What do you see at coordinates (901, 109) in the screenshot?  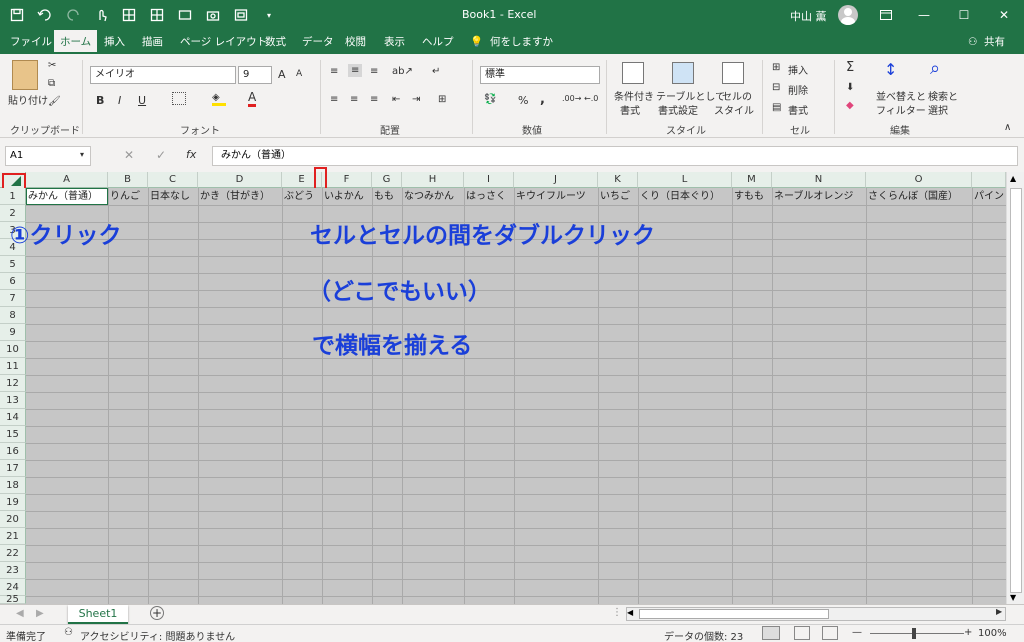 I see `sort-filter-label-2: フィルター` at bounding box center [901, 109].